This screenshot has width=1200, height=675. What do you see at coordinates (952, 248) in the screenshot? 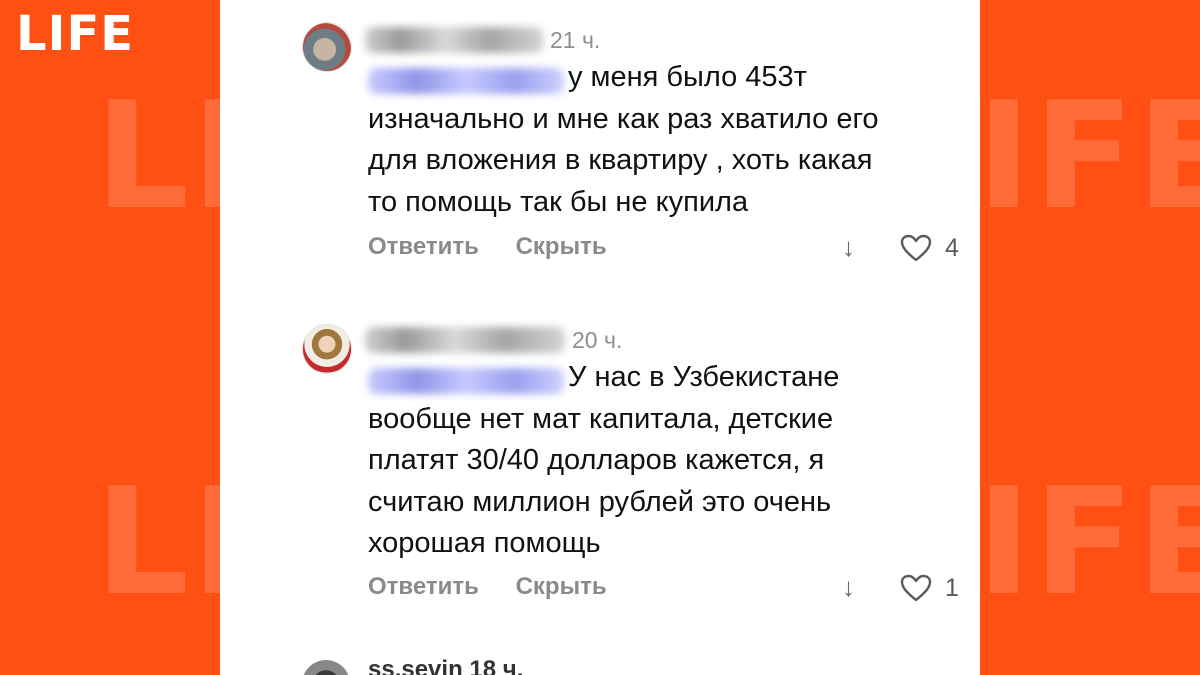
I see `like-count: 4` at bounding box center [952, 248].